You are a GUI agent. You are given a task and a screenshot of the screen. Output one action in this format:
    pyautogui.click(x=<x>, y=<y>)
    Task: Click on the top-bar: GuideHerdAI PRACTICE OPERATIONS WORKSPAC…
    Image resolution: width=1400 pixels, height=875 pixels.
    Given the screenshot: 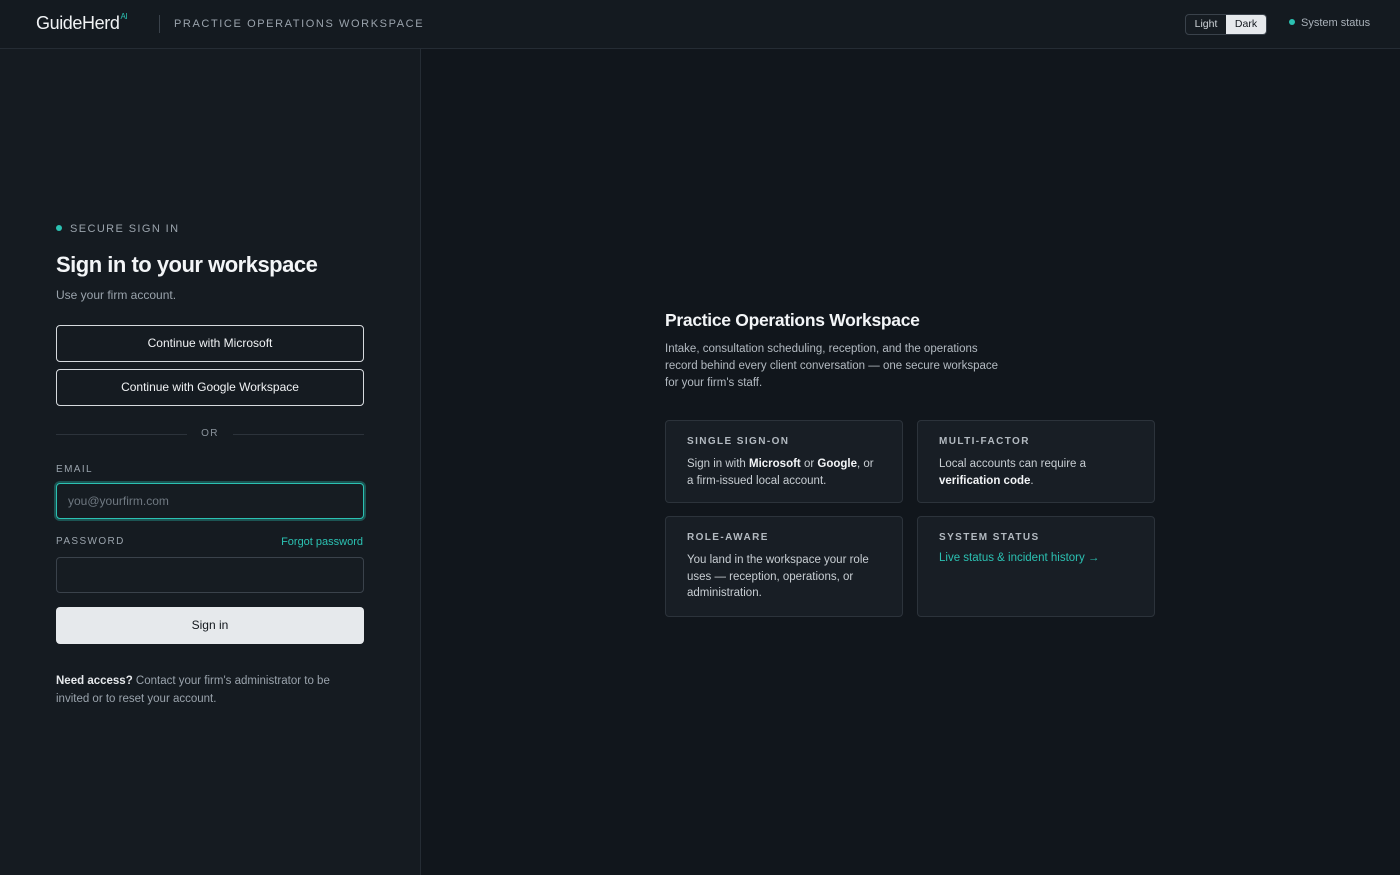 What is the action you would take?
    pyautogui.click(x=700, y=24)
    